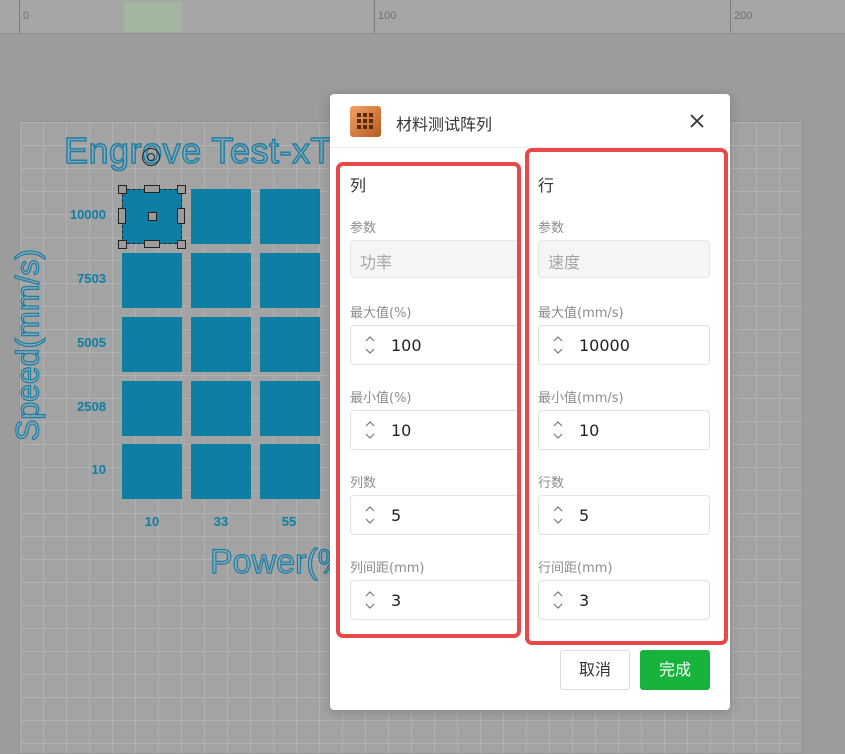 Image resolution: width=845 pixels, height=754 pixels. I want to click on dialog-header: 材料测试阵列, so click(530, 121).